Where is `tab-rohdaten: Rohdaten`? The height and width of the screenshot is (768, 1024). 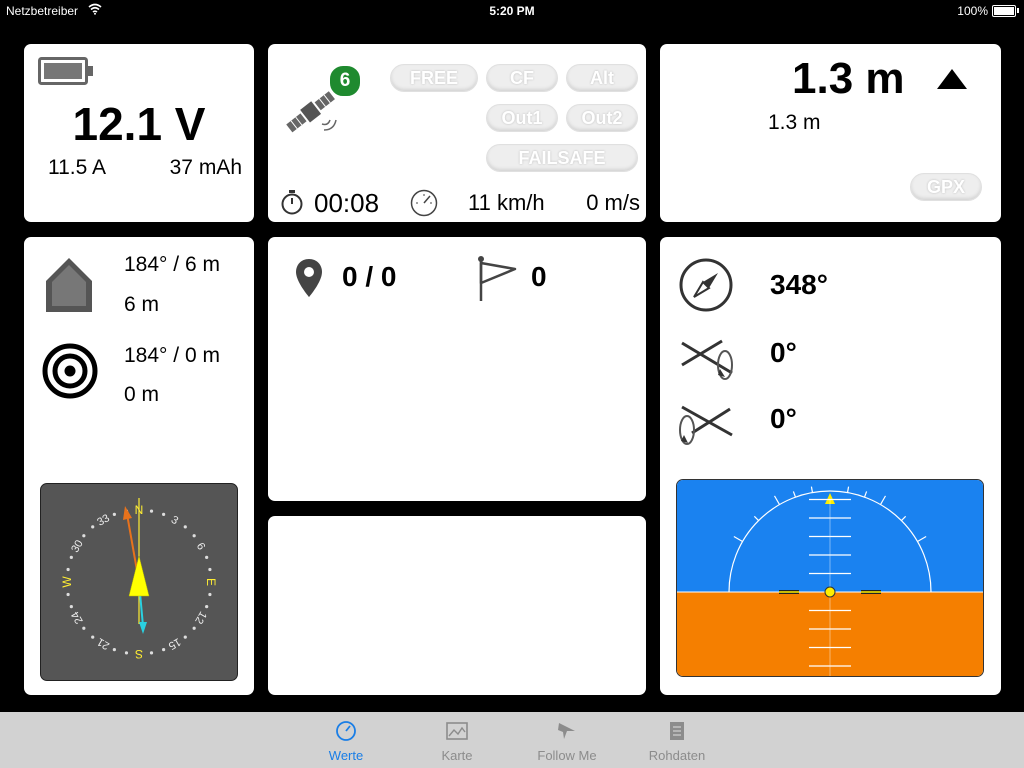 tab-rohdaten: Rohdaten is located at coordinates (677, 740).